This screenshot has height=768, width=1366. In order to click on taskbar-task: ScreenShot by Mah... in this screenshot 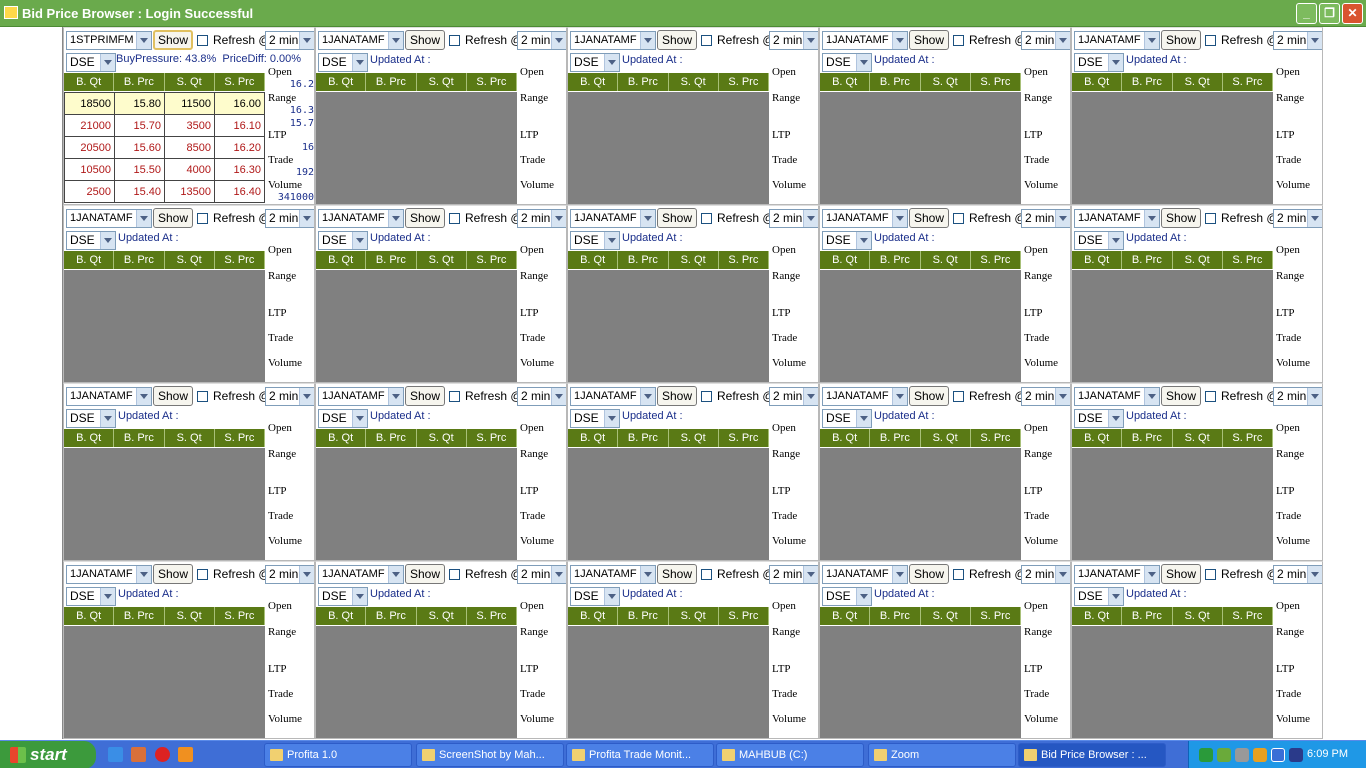, I will do `click(490, 755)`.